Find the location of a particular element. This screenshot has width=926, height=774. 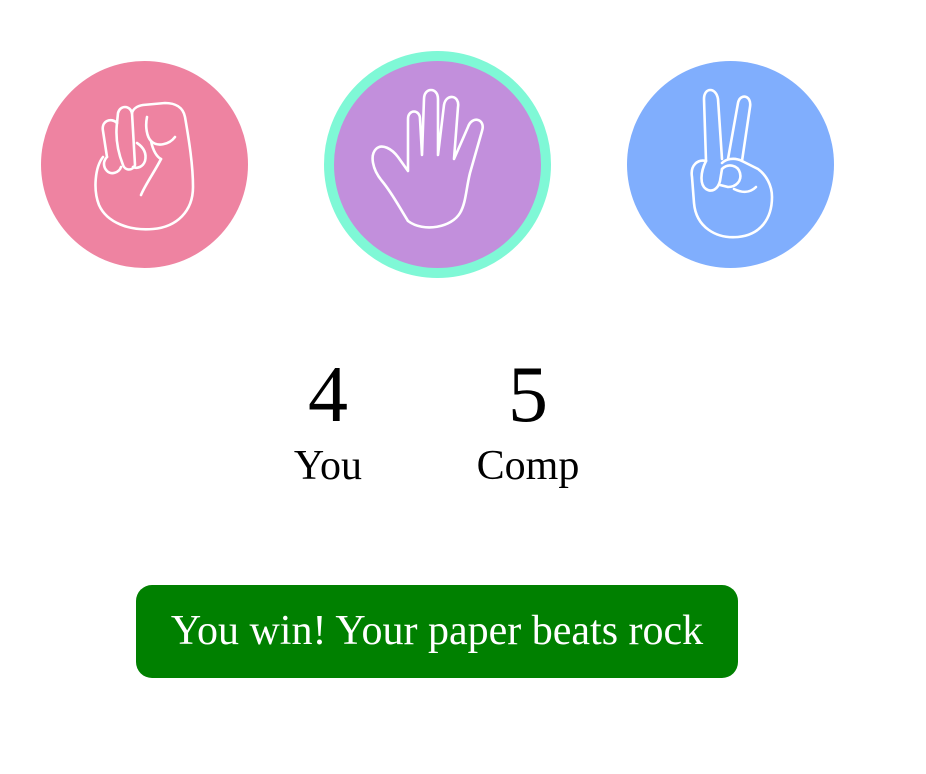

user-score-panel: 4 You is located at coordinates (328, 419).